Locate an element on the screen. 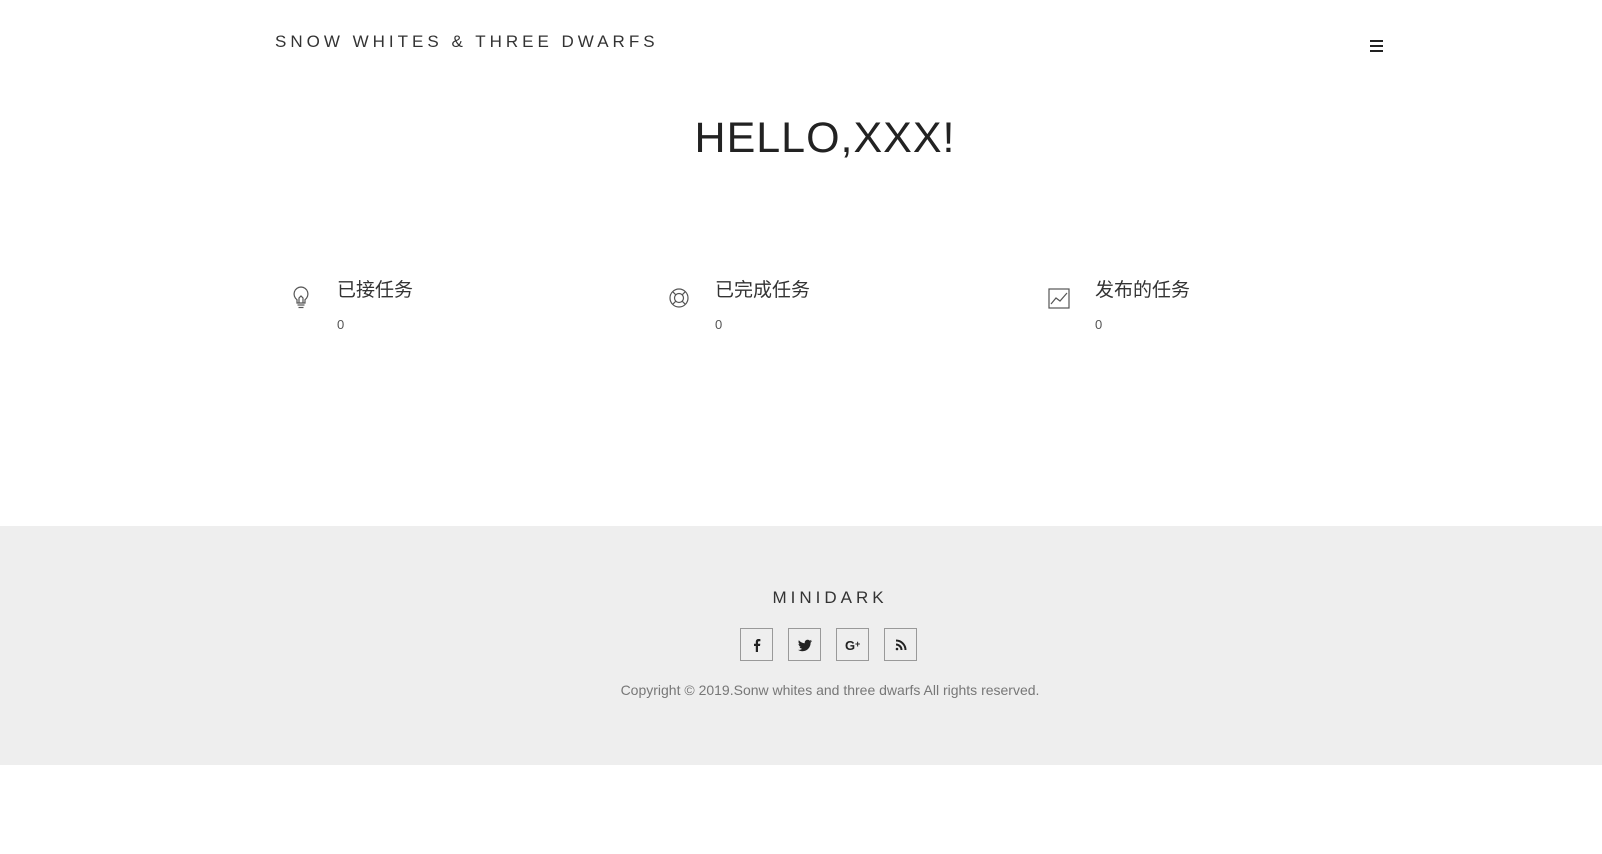  lifebuoy-icon is located at coordinates (679, 297).